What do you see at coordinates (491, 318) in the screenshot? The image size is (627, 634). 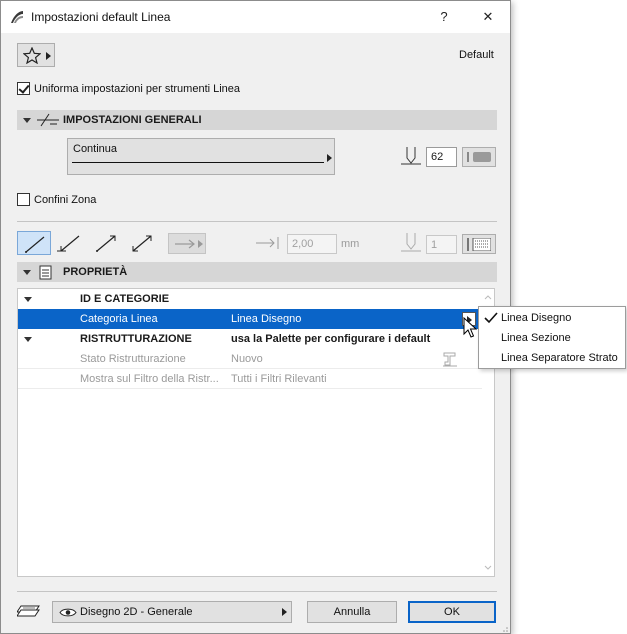 I see `checkmark-icon` at bounding box center [491, 318].